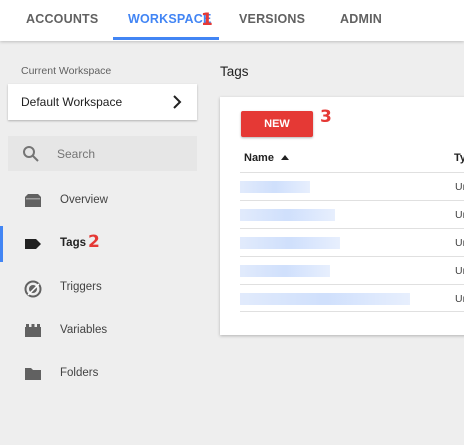  I want to click on variable-icon, so click(33, 331).